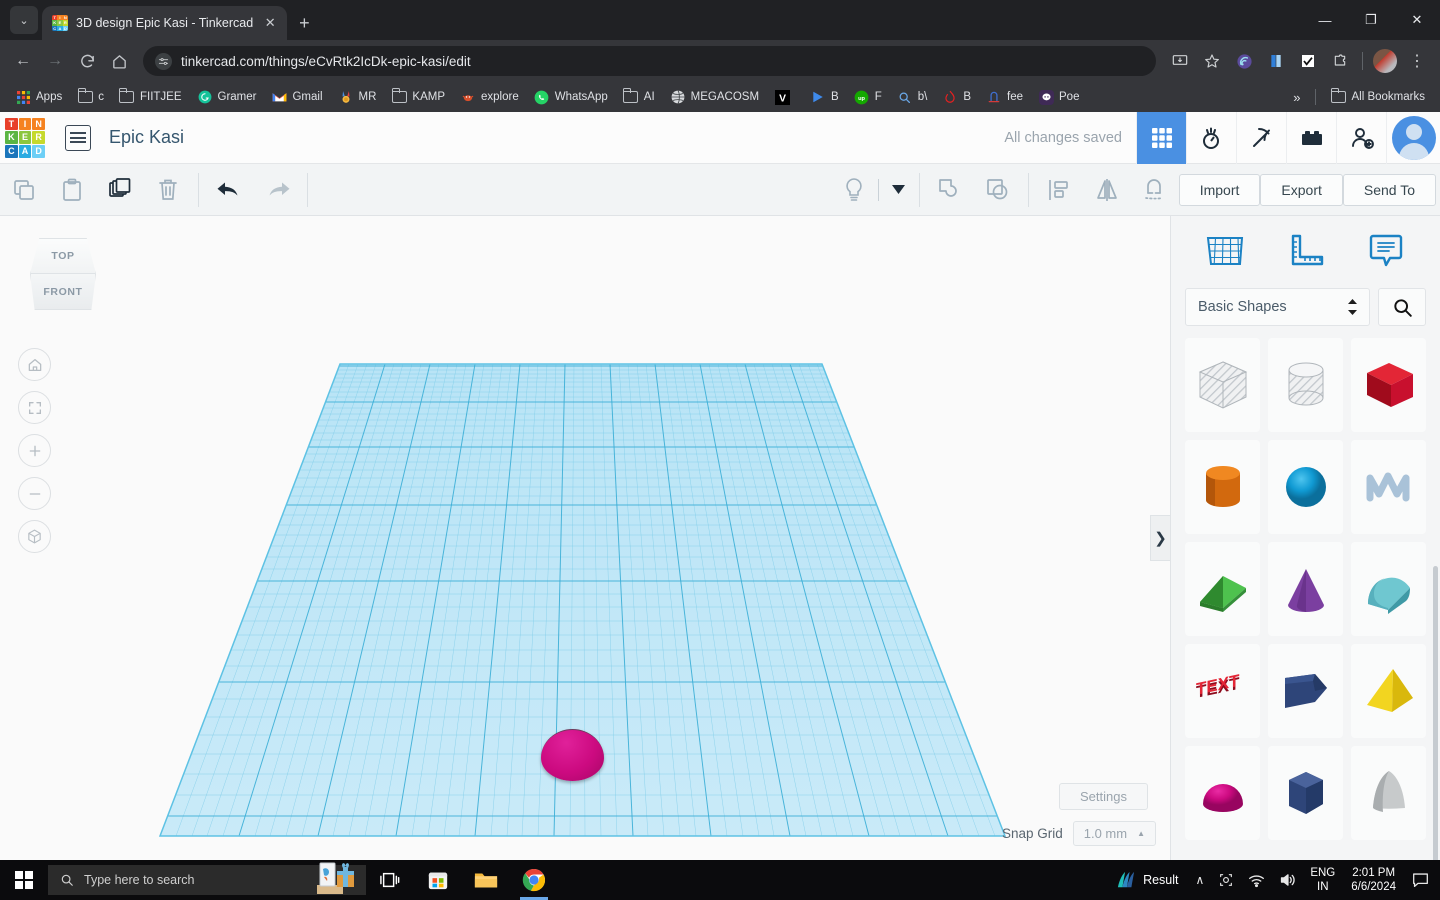 The width and height of the screenshot is (1440, 900). What do you see at coordinates (534, 880) in the screenshot?
I see `chrome-button` at bounding box center [534, 880].